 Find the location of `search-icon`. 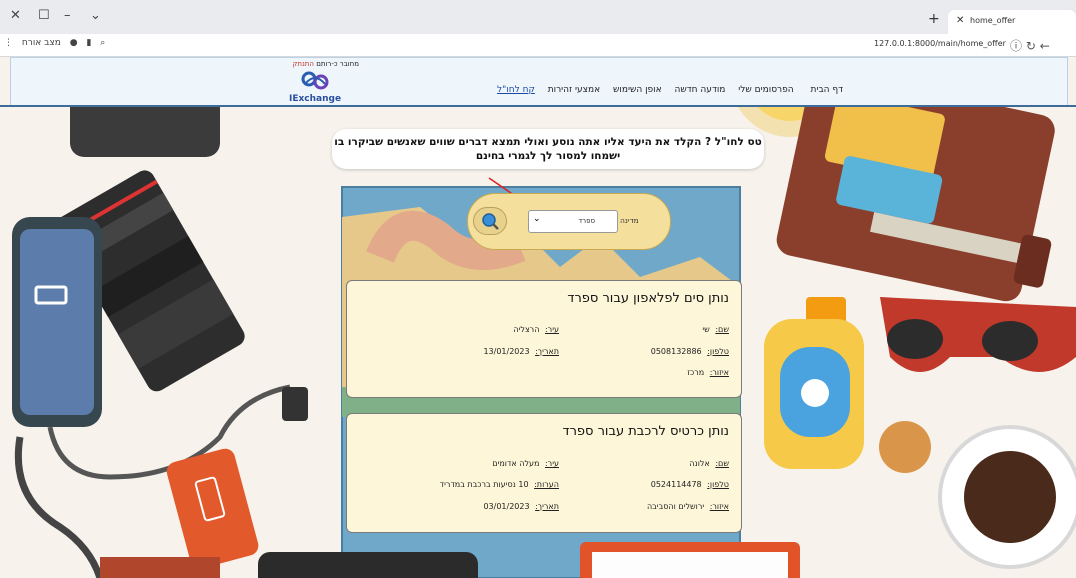

search-icon is located at coordinates (490, 221).